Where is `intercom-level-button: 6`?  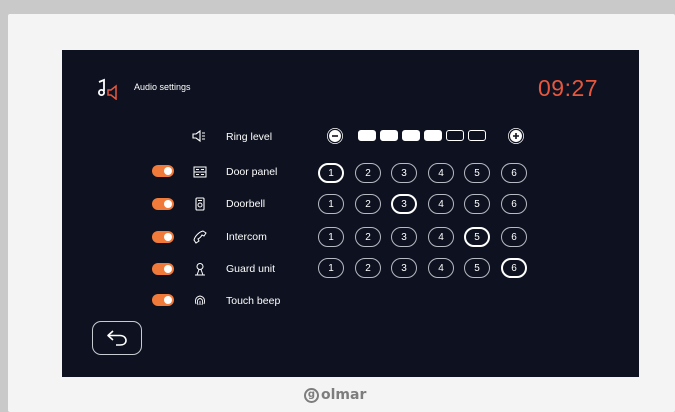
intercom-level-button: 6 is located at coordinates (514, 237).